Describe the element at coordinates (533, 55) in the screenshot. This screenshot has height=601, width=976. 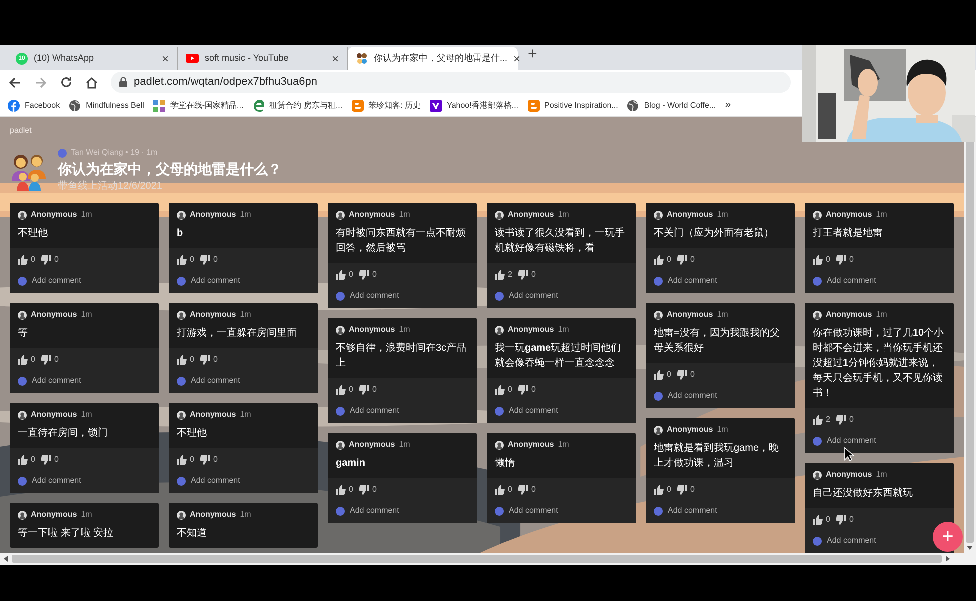
I see `new-tab-button: +` at that location.